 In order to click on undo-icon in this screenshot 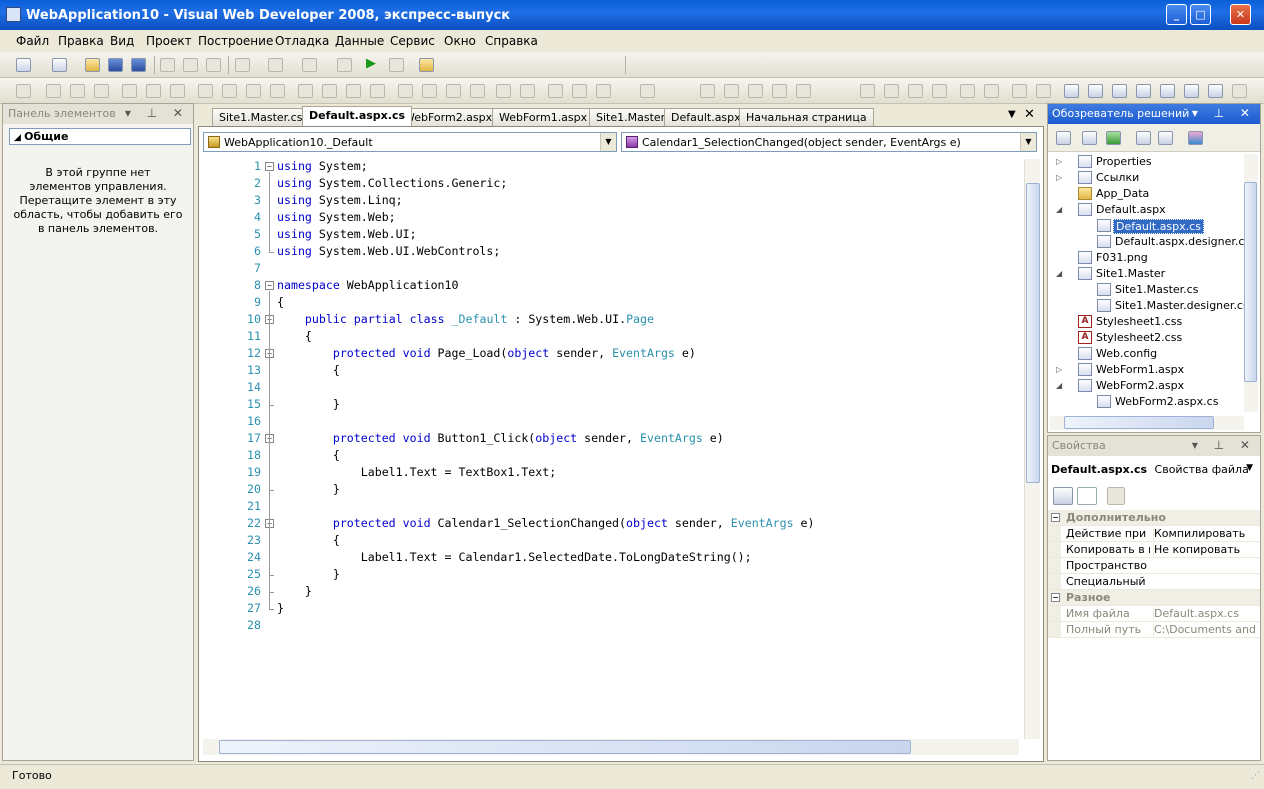, I will do `click(242, 65)`.